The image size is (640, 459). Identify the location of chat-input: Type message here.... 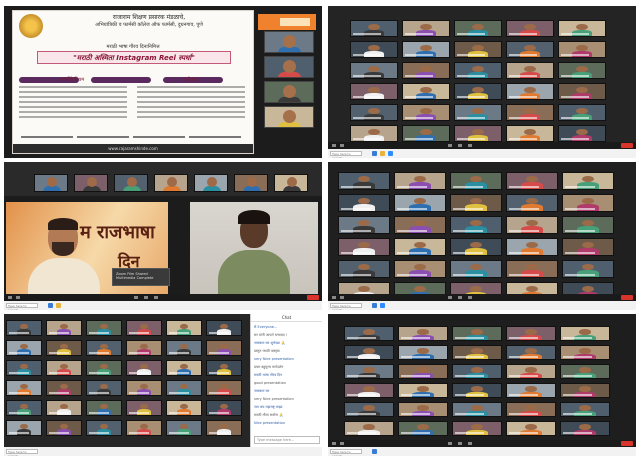
(287, 440).